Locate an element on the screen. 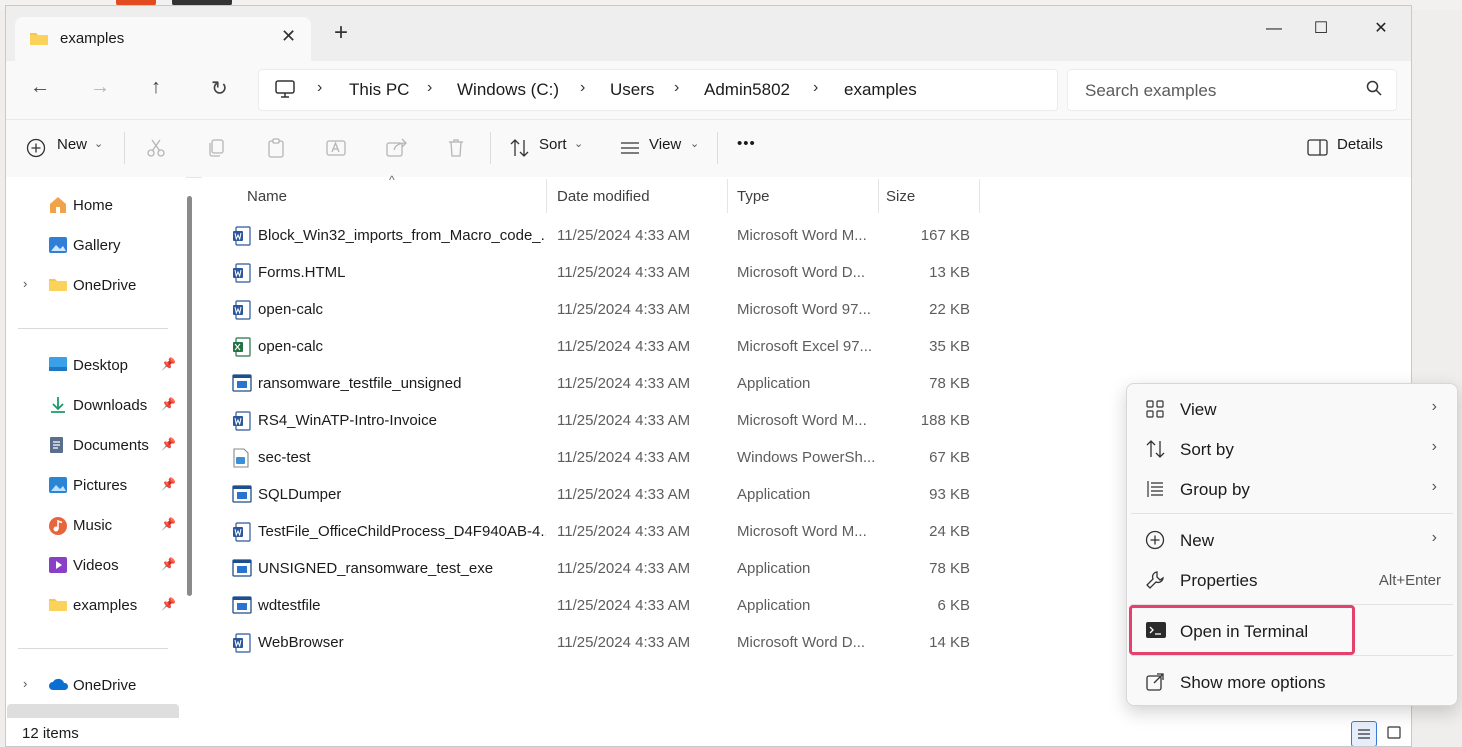 This screenshot has height=747, width=1462. sidebar-item-downloads: Downloads 📌 is located at coordinates (93, 405).